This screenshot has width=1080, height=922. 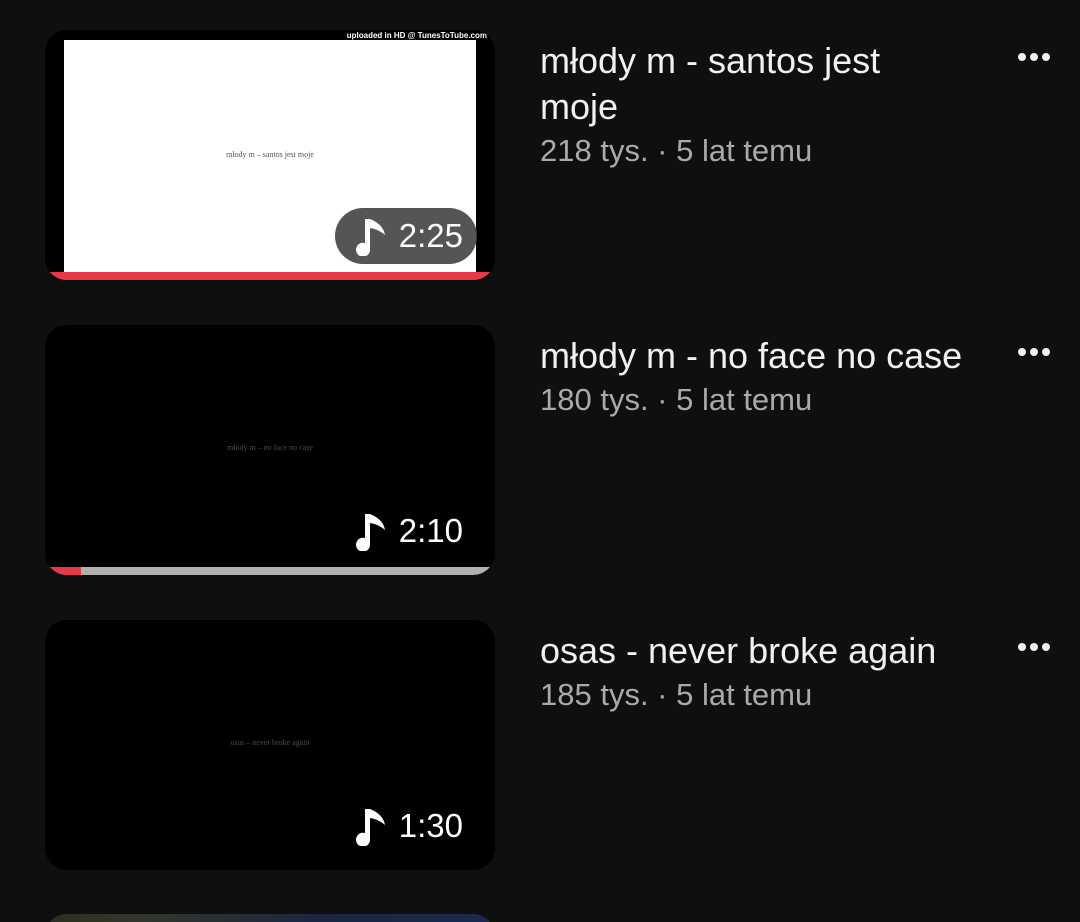 I want to click on video-thumbnail: młody m – no face no case 2:10, so click(x=270, y=450).